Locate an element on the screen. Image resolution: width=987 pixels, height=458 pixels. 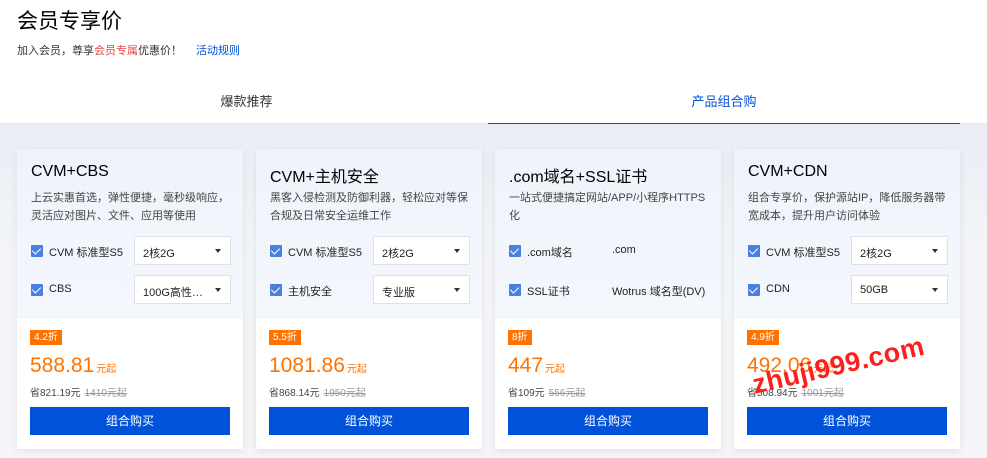
tab-hot-picks: 爆款推荐 is located at coordinates (246, 102).